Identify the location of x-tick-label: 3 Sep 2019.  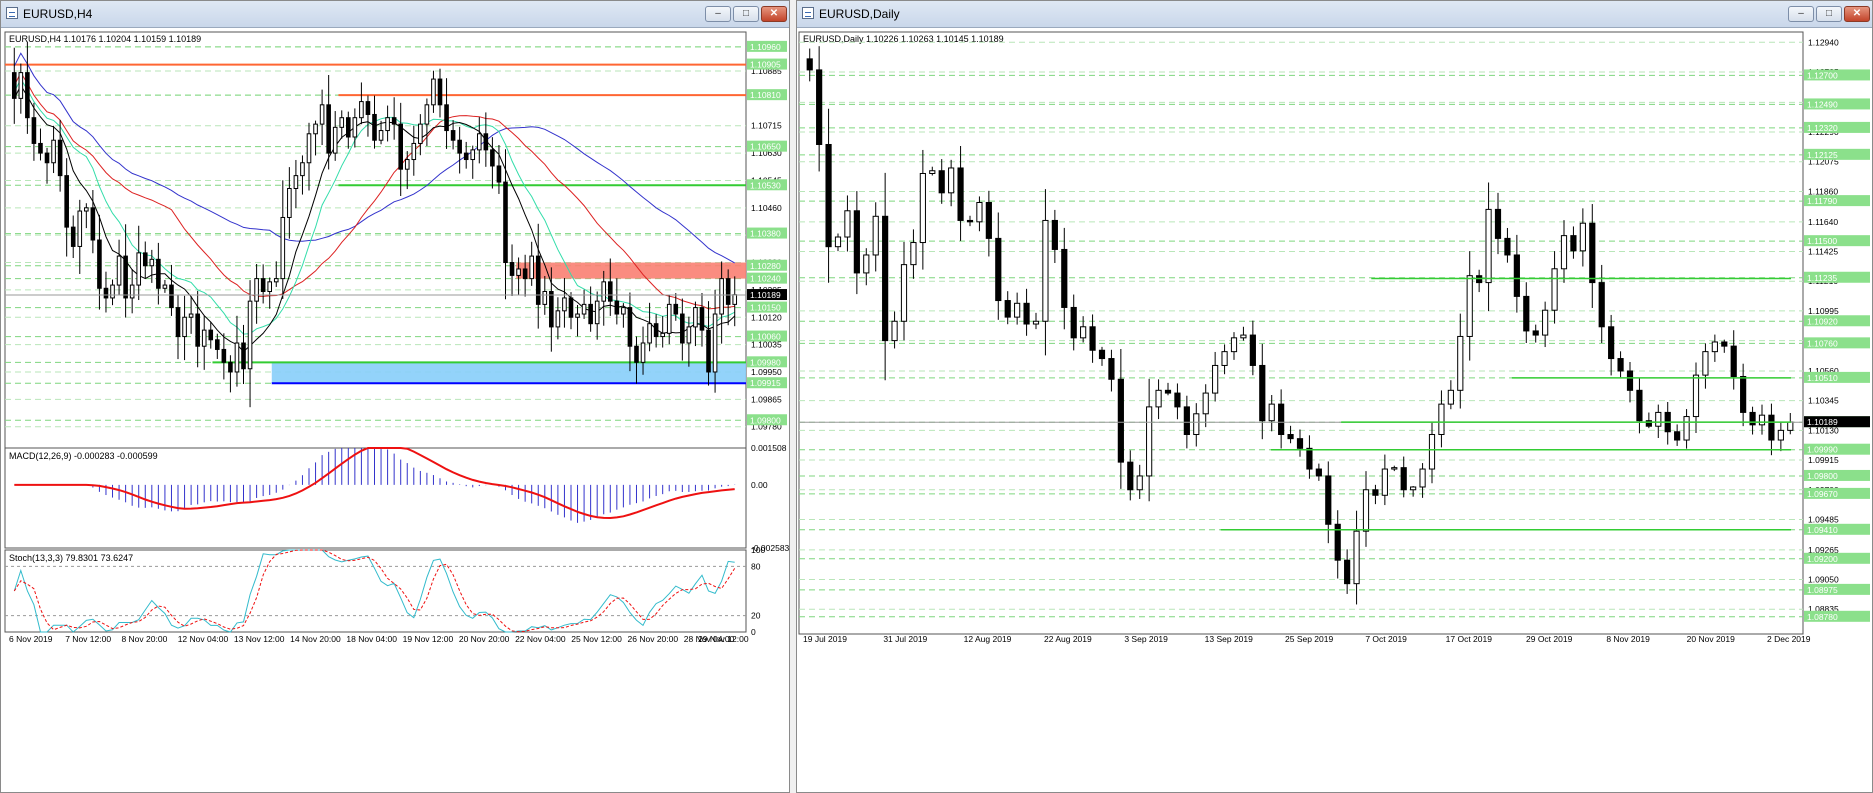
(1146, 639).